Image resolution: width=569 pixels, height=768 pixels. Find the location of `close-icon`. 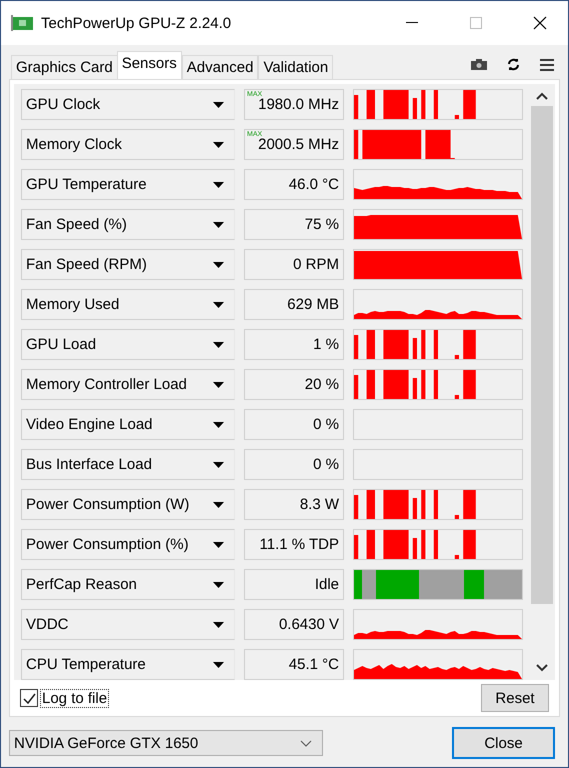

close-icon is located at coordinates (540, 23).